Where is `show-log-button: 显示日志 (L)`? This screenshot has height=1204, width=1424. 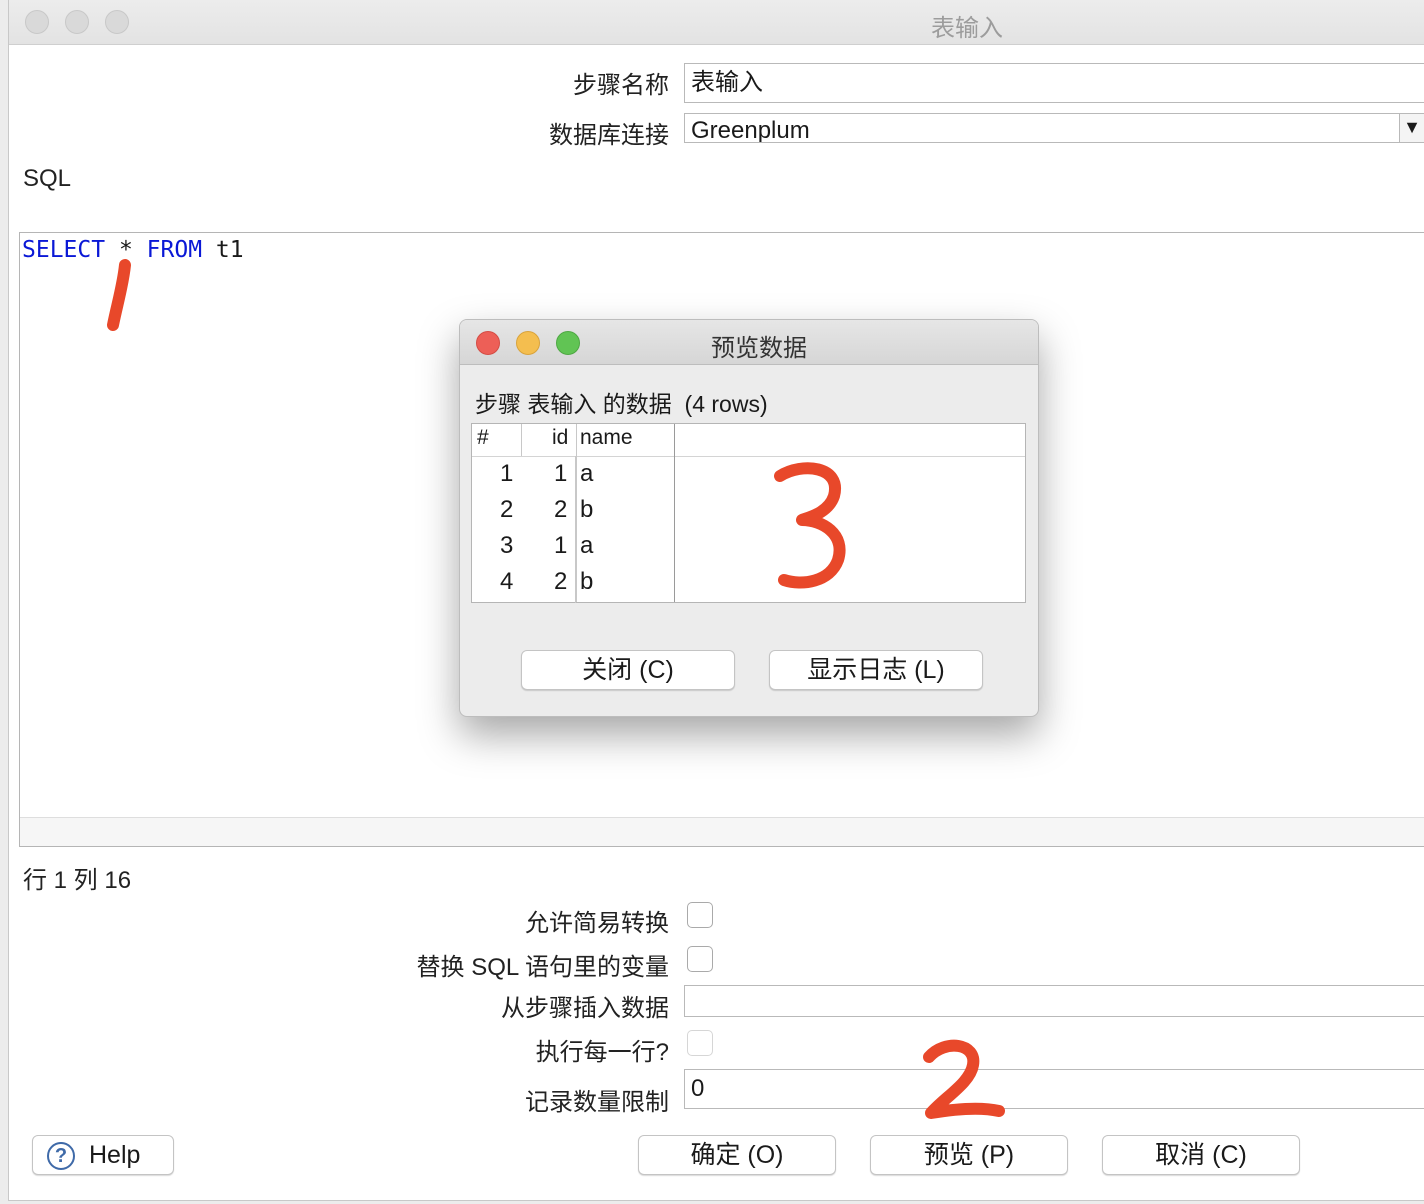 show-log-button: 显示日志 (L) is located at coordinates (876, 670).